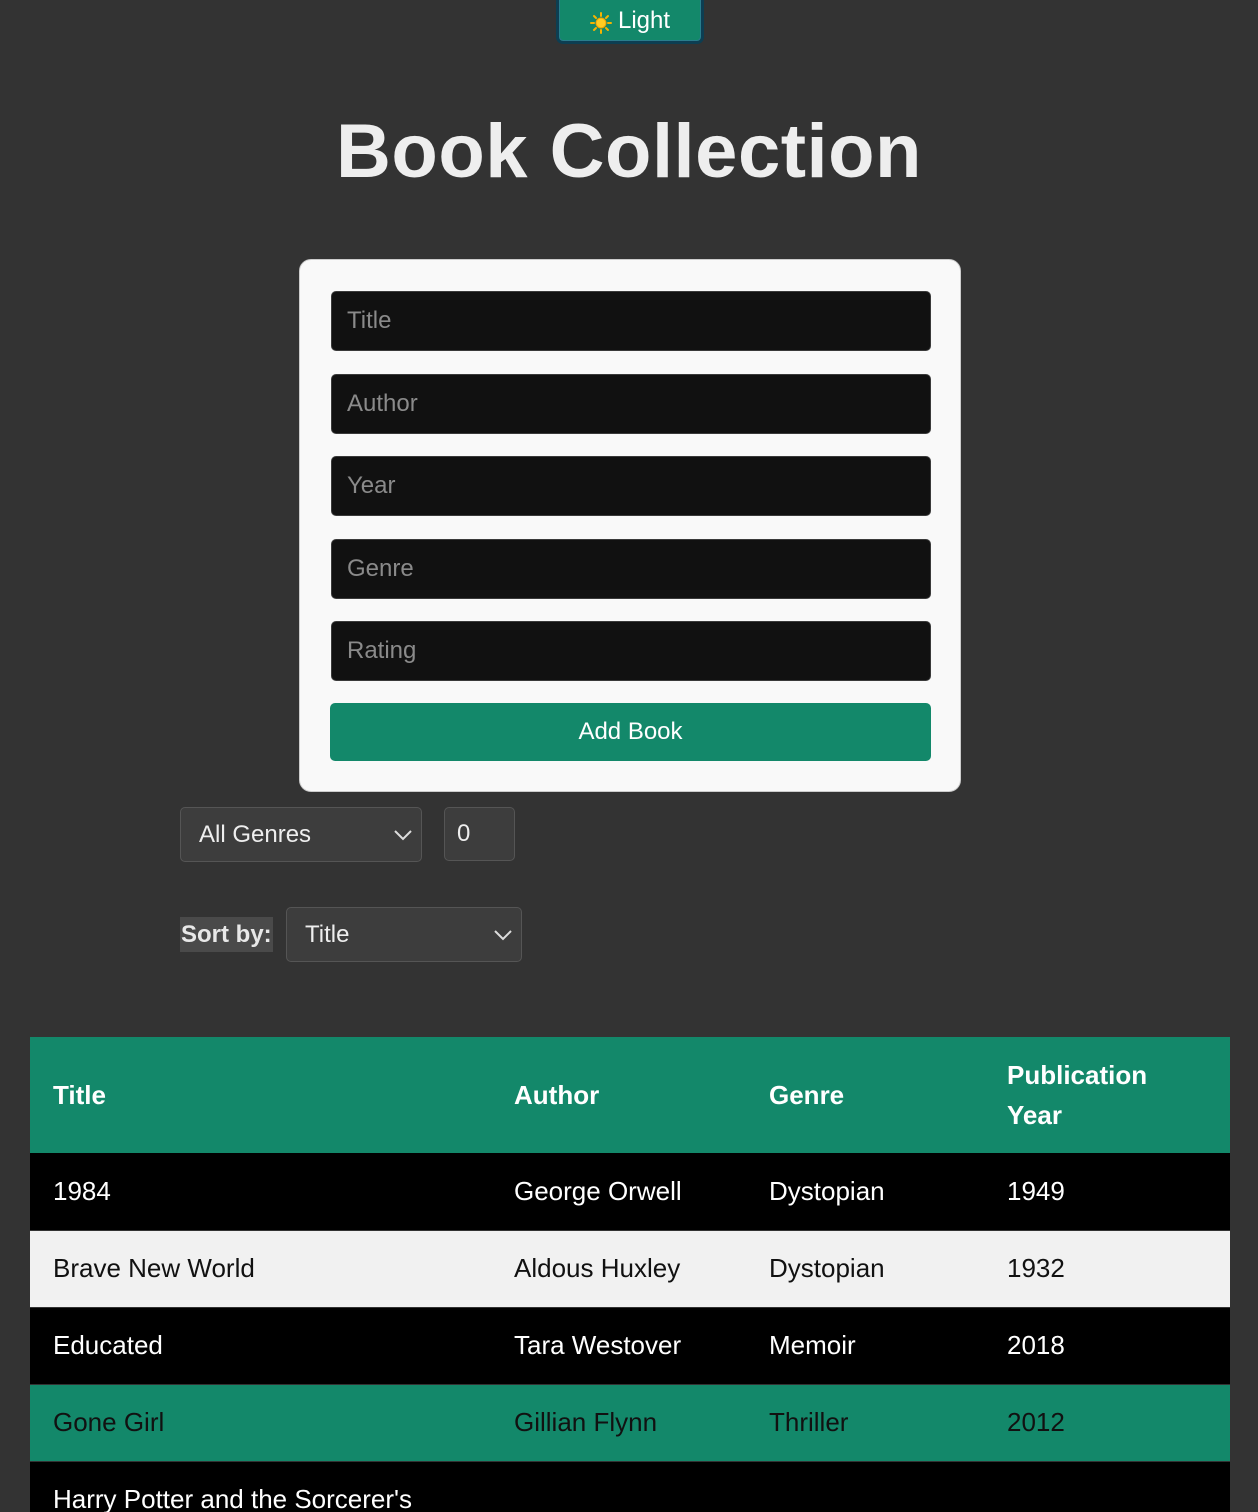 This screenshot has width=1258, height=1512. What do you see at coordinates (260, 1486) in the screenshot?
I see `cell-title: Harry Potter and the Sorcerer's` at bounding box center [260, 1486].